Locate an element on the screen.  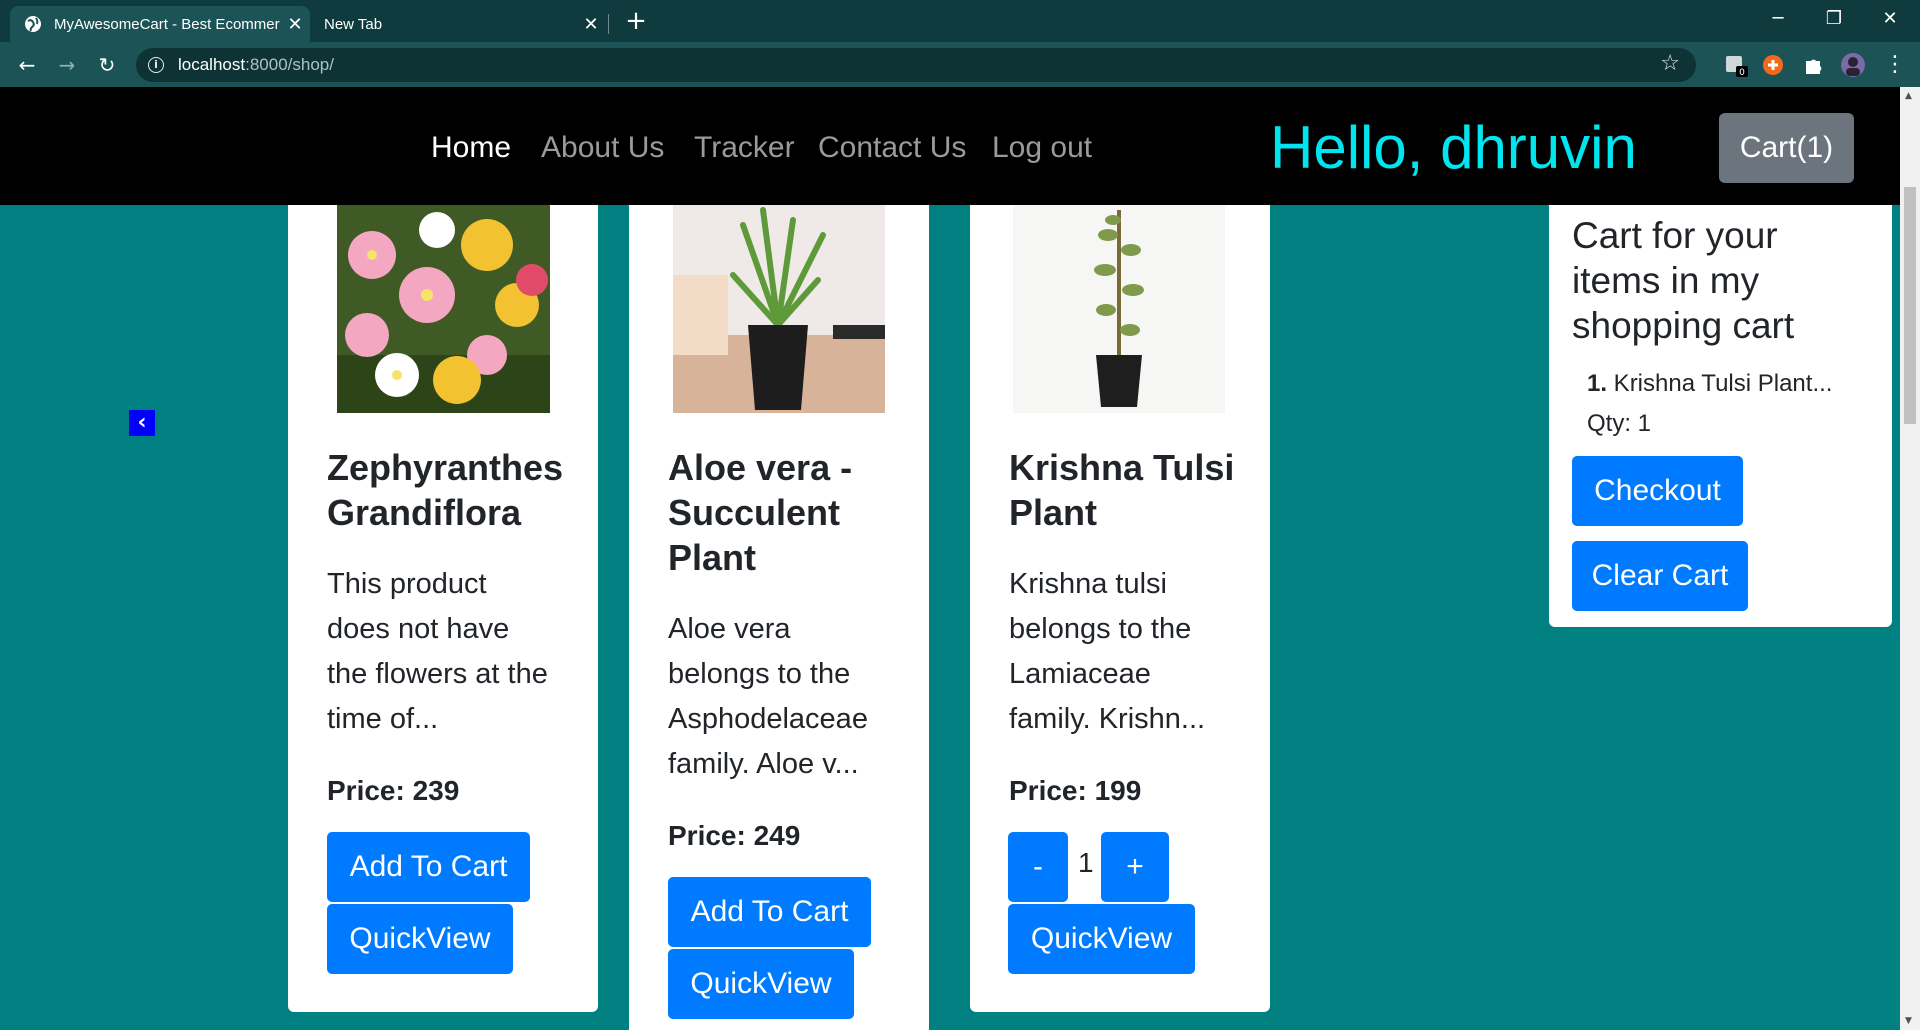
quantity-value: 1 is located at coordinates (1086, 862).